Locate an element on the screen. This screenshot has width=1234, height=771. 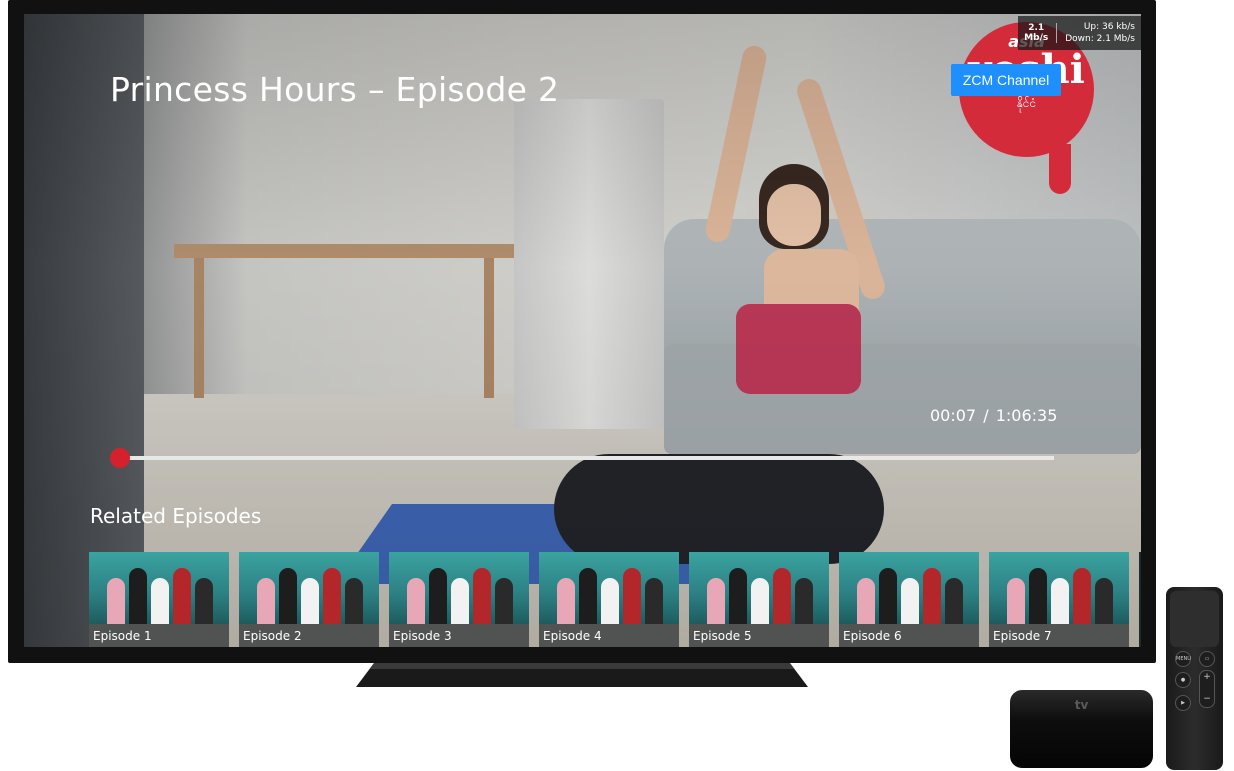
related-episodes-heading: Related Episodes is located at coordinates (176, 516).